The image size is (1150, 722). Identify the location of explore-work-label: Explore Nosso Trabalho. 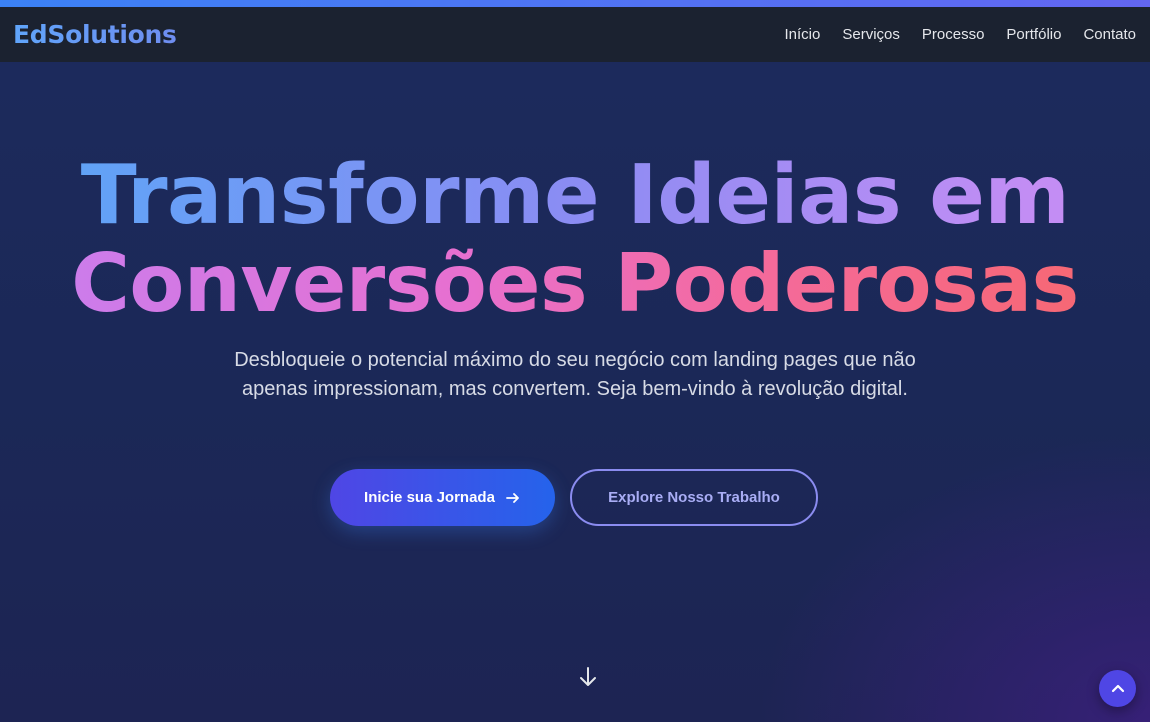
(694, 497).